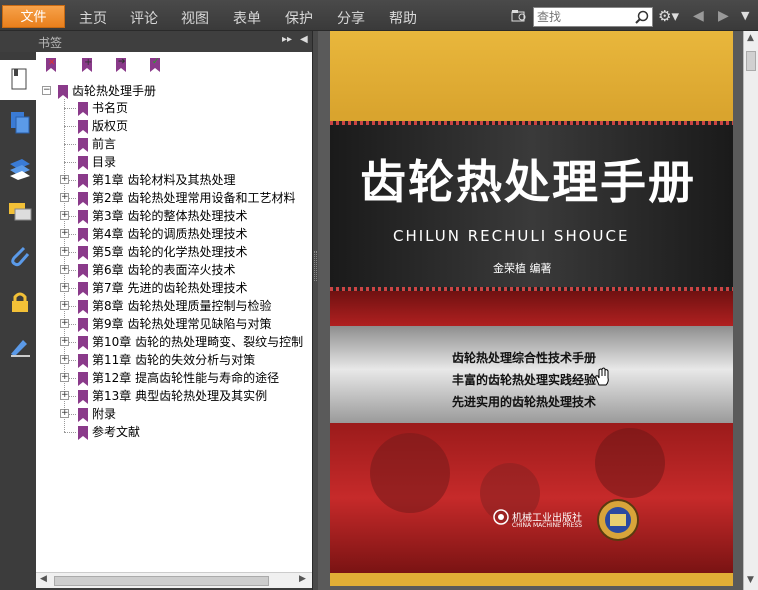  What do you see at coordinates (379, 15) in the screenshot?
I see `menu-bar: 文件 主页 评论 视图 表单 保护 分享 帮助 ⚙▾ ◀ ▶ ▼` at bounding box center [379, 15].